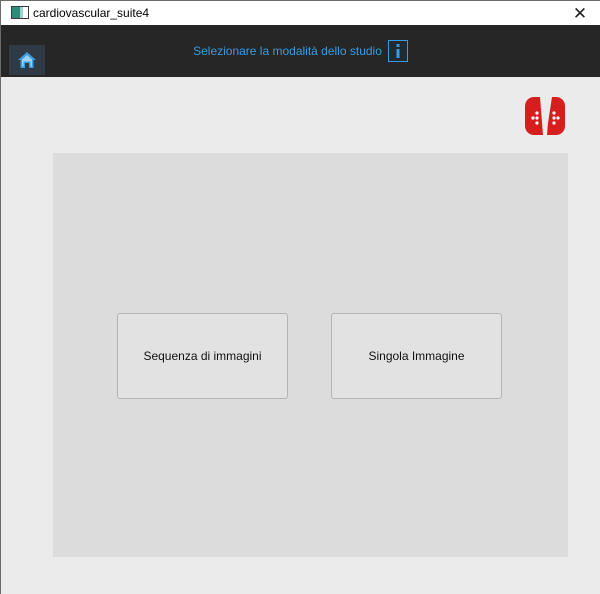 The height and width of the screenshot is (594, 600). I want to click on title-bar: cardiovascular_suite4 ✕, so click(300, 13).